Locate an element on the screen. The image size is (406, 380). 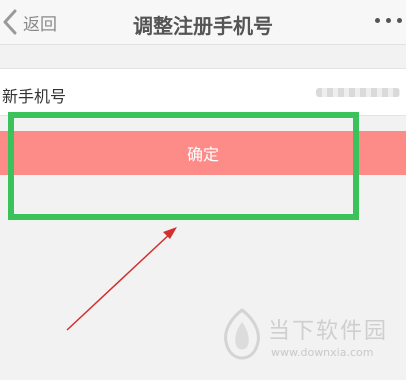
downxia-logo-icon is located at coordinates (242, 334).